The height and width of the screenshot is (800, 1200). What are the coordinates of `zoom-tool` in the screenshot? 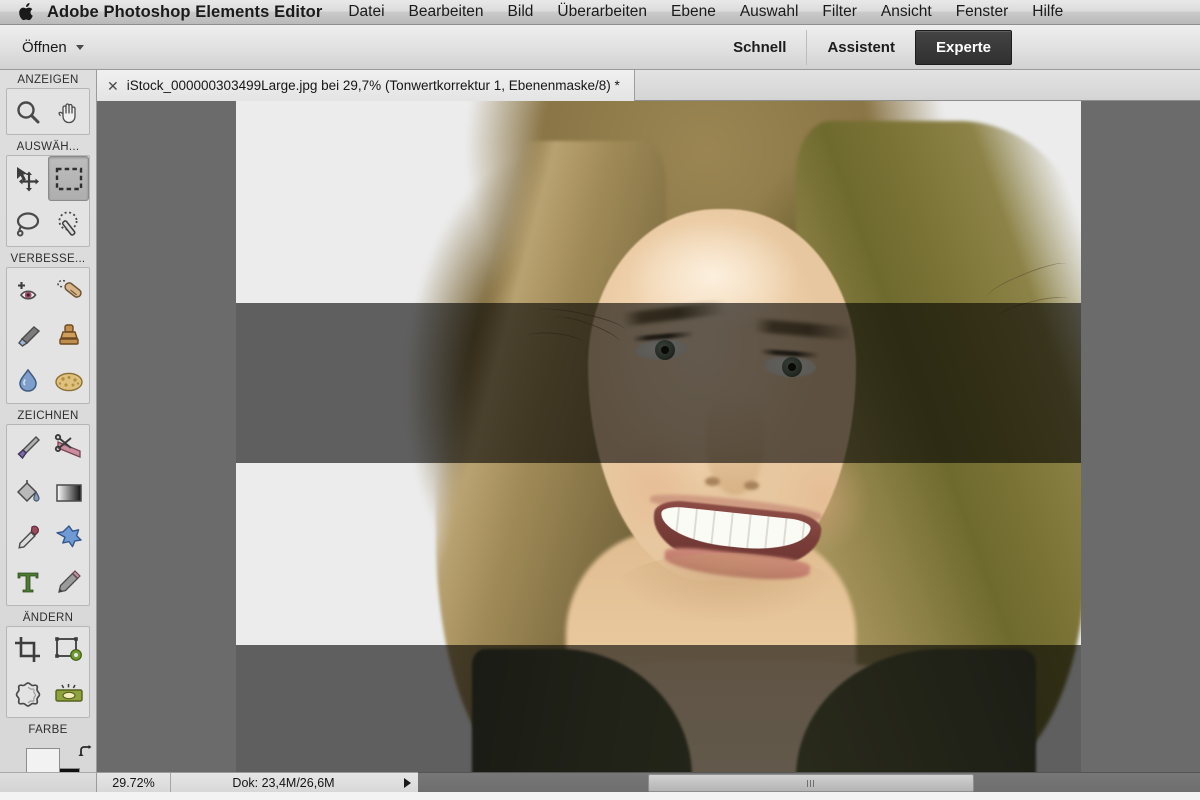 It's located at (27, 111).